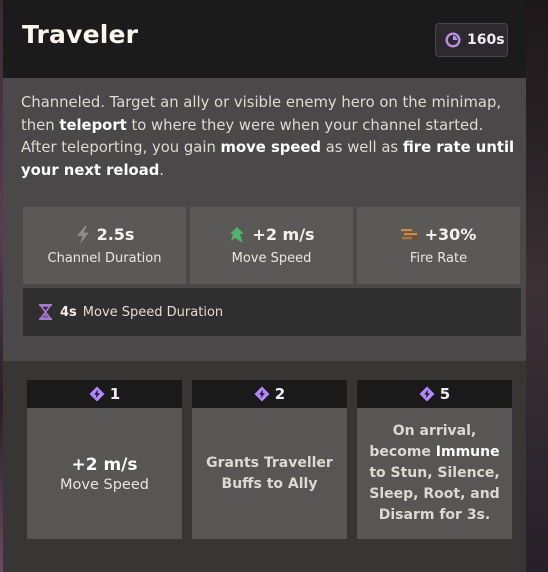 Image resolution: width=548 pixels, height=572 pixels. Describe the element at coordinates (537, 286) in the screenshot. I see `background-edge-right` at that location.